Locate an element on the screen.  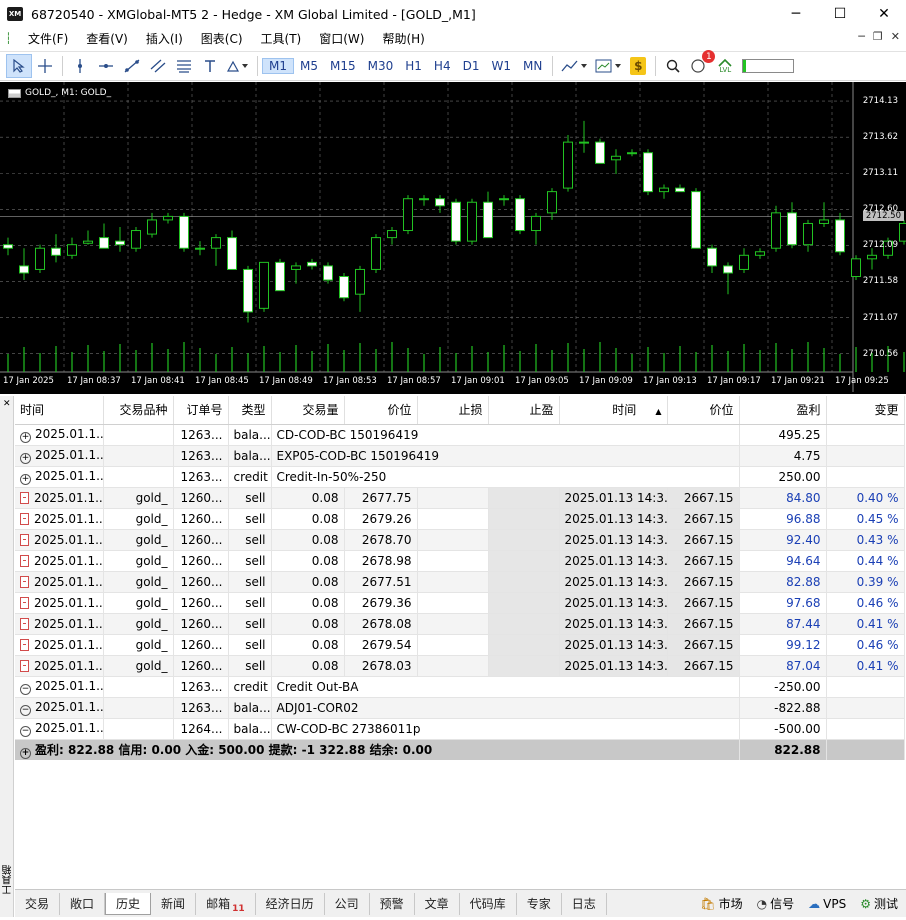
tester-button: ⚙ 测试 is located at coordinates (879, 903).